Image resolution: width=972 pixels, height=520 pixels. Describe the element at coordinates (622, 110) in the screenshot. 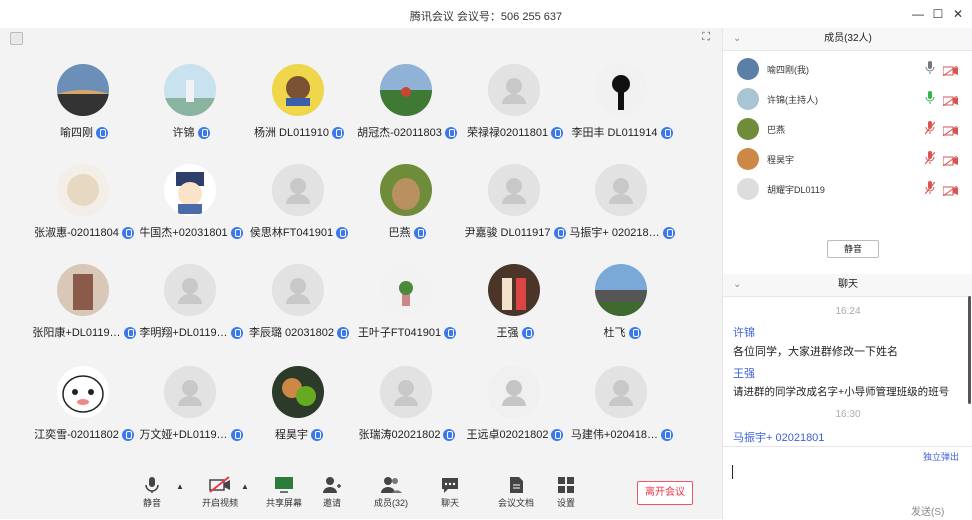

I see `participant-tile: 李田丰 DL011914` at that location.